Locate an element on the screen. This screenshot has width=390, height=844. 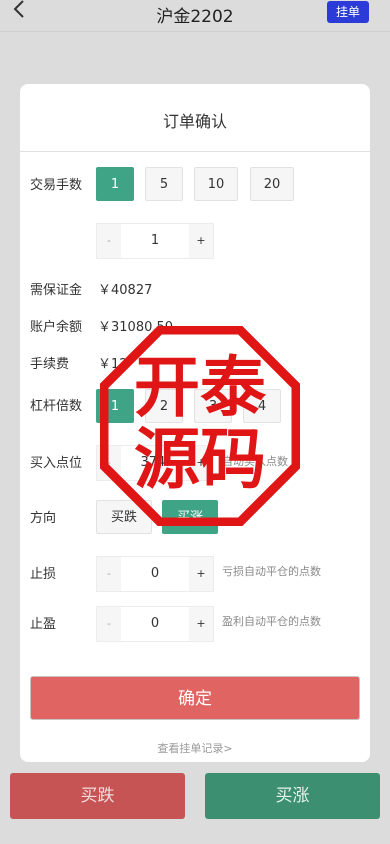
lots-value: 1 is located at coordinates (155, 241).